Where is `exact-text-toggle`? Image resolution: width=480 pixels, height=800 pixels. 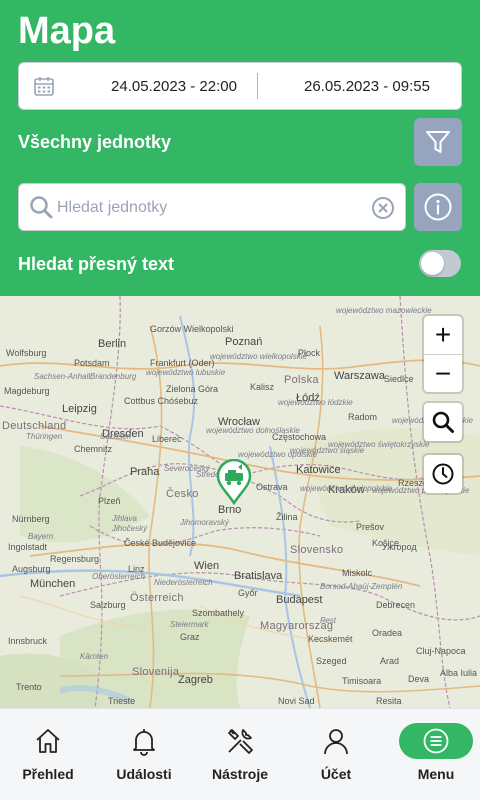
exact-text-toggle is located at coordinates (440, 263).